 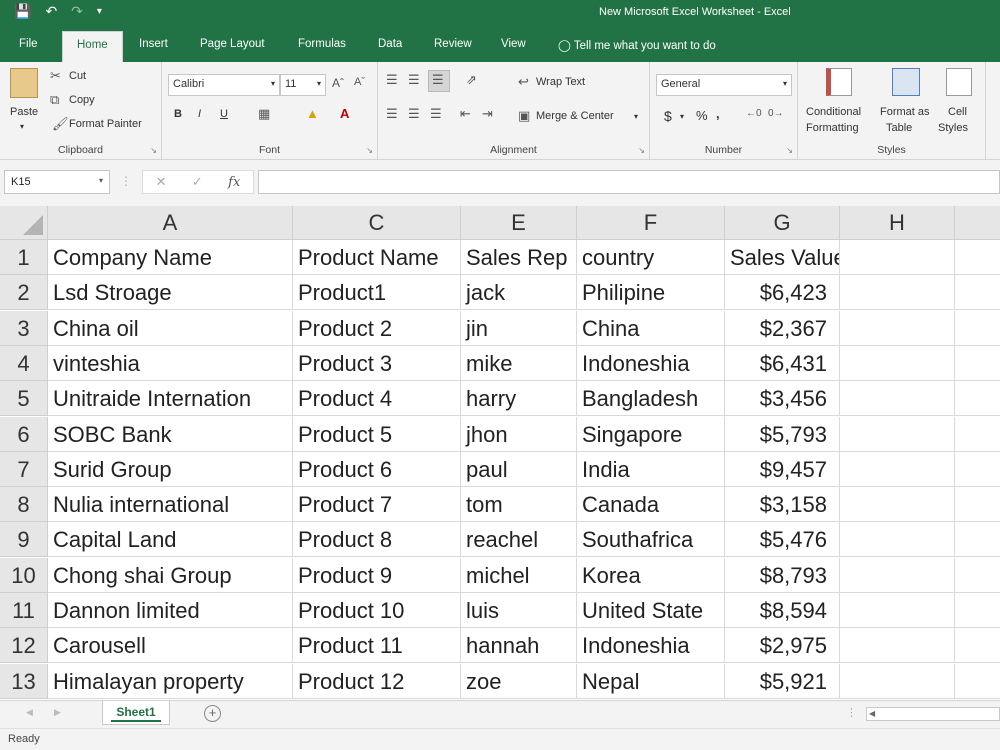 What do you see at coordinates (933, 714) in the screenshot?
I see `horizontal-scrollbar: ◀` at bounding box center [933, 714].